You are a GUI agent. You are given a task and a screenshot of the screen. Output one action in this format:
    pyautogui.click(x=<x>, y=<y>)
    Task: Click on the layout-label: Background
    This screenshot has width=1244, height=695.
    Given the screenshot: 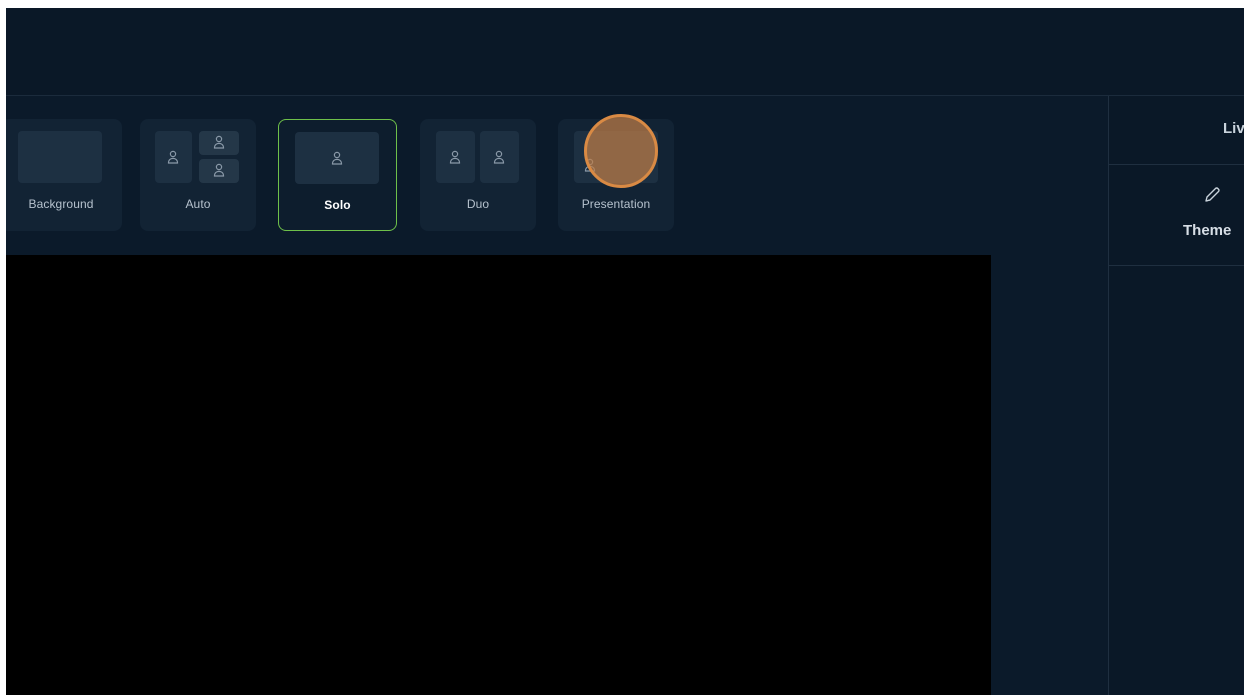 What is the action you would take?
    pyautogui.click(x=61, y=204)
    